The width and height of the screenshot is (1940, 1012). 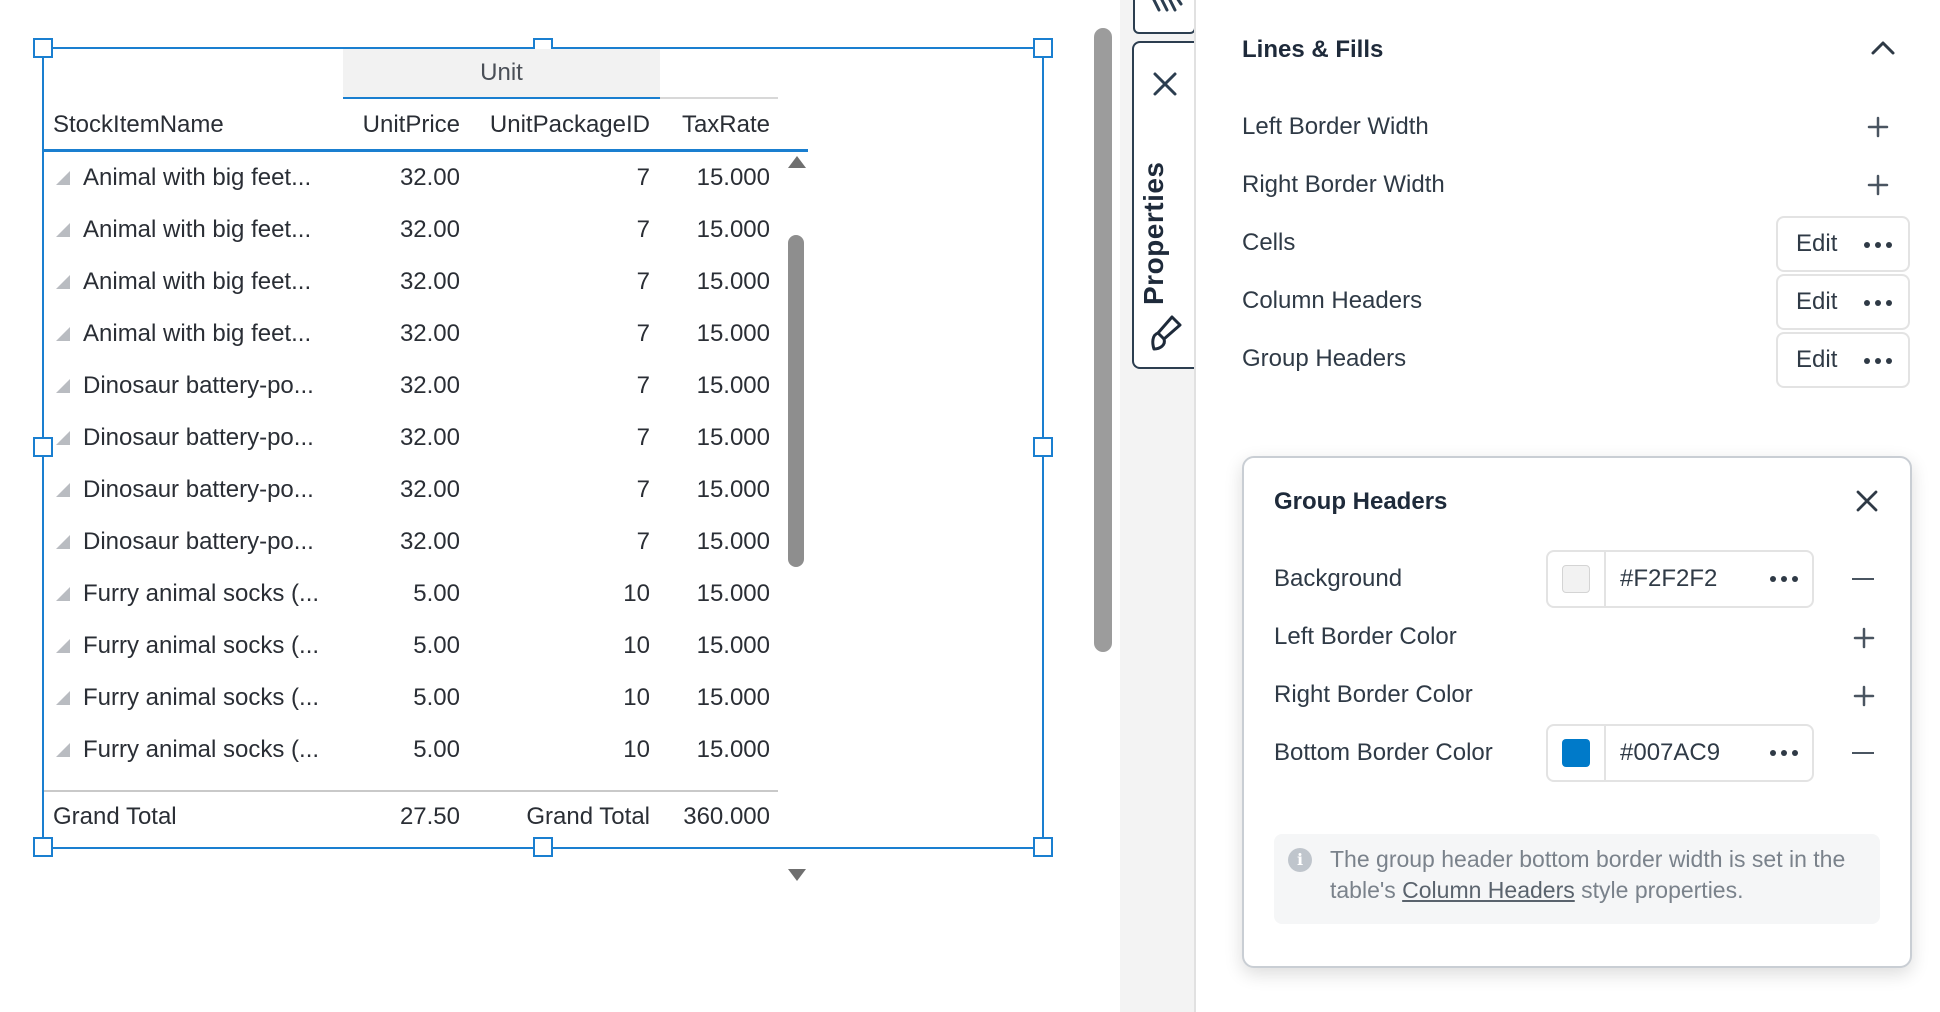 What do you see at coordinates (43, 48) in the screenshot?
I see `resize-handle-top-left` at bounding box center [43, 48].